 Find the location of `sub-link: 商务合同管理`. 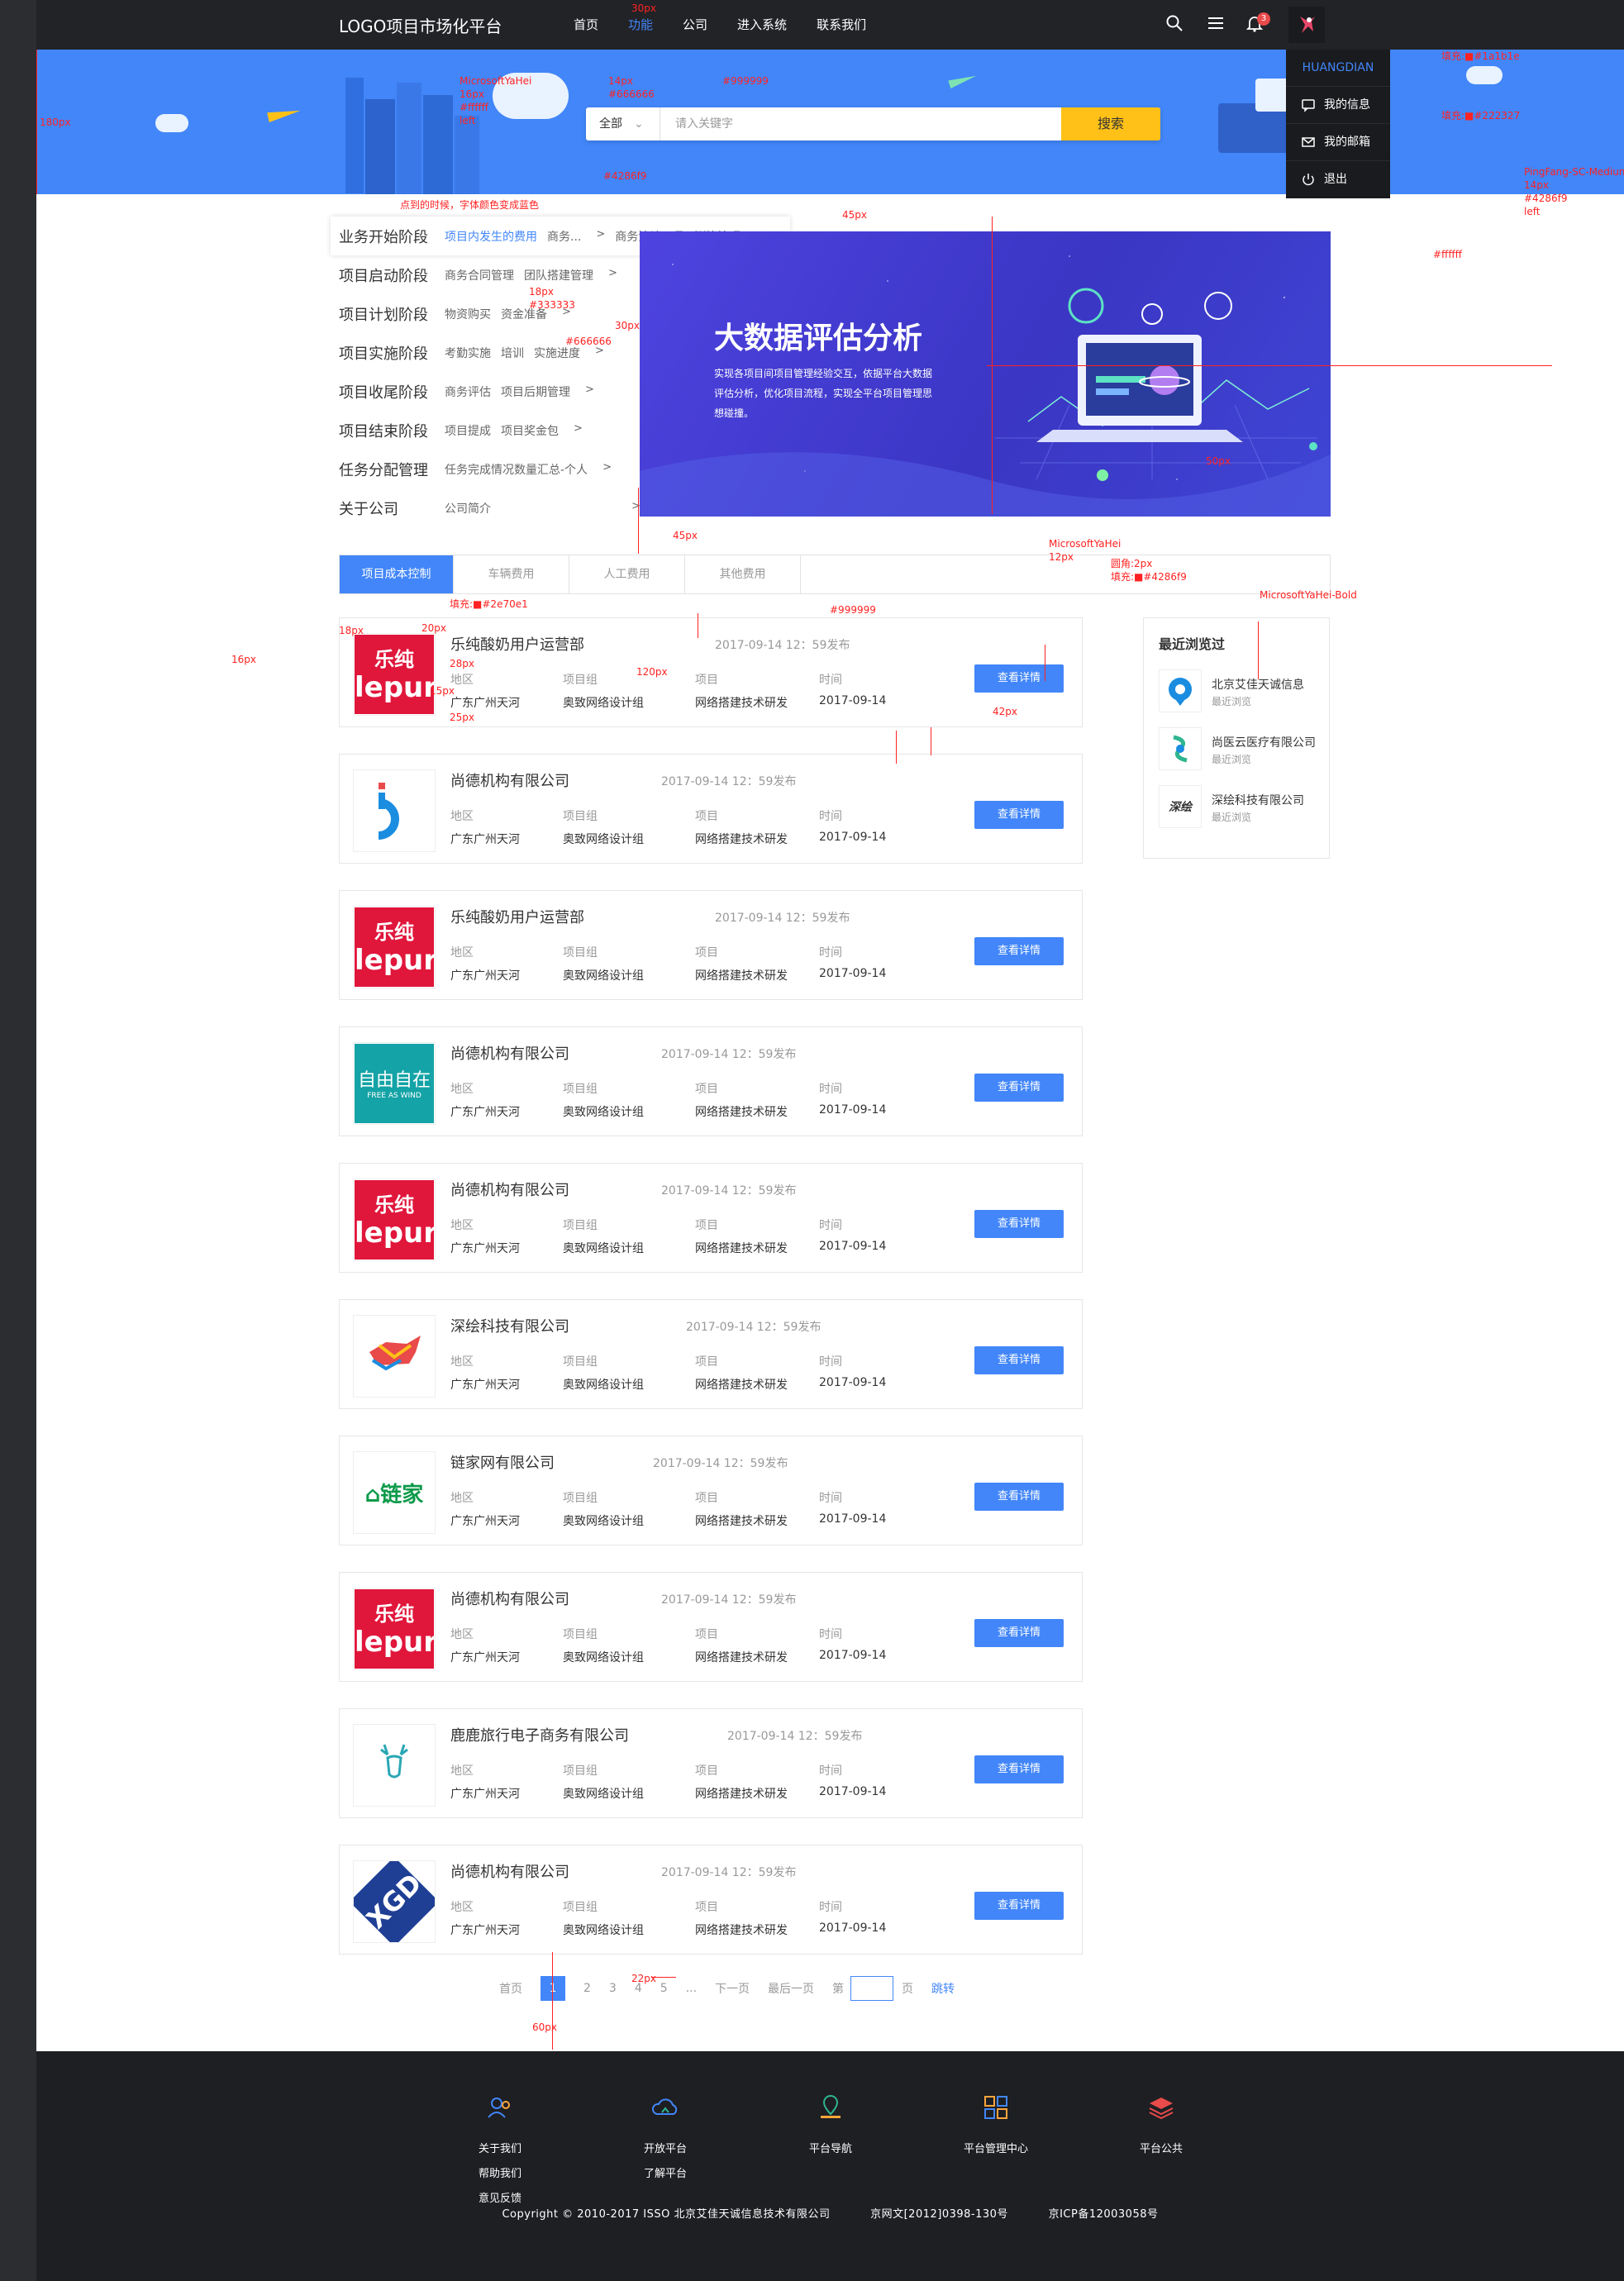

sub-link: 商务合同管理 is located at coordinates (479, 275).